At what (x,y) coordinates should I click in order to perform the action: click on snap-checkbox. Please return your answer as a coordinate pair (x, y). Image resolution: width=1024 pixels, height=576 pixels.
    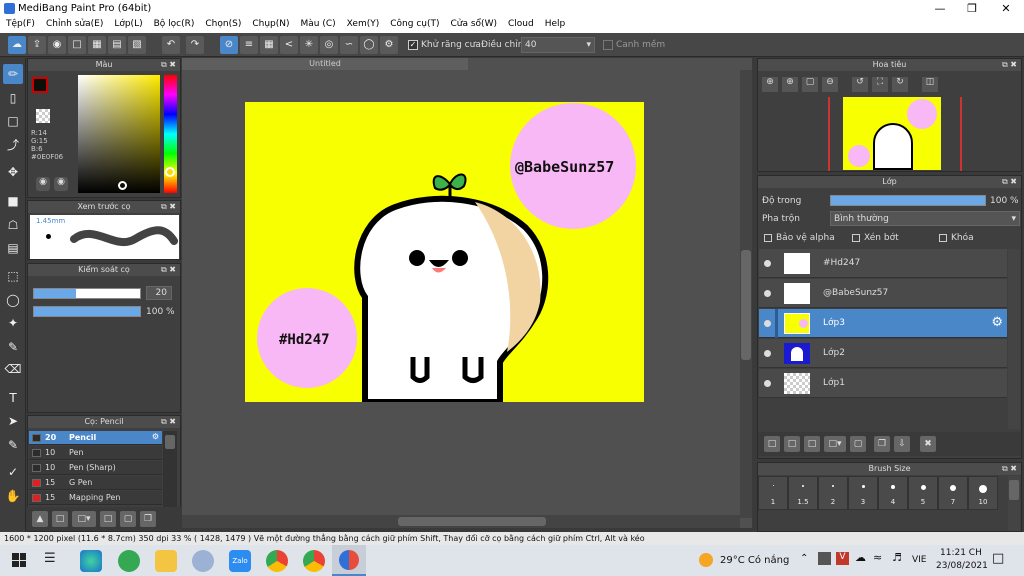
    Looking at the image, I should click on (608, 45).